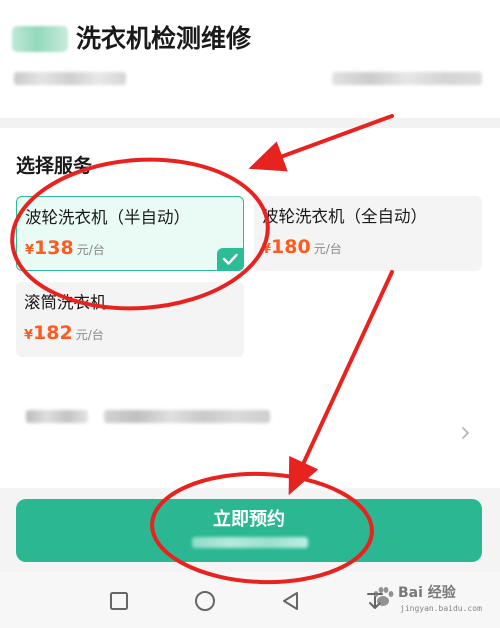 The image size is (500, 628). What do you see at coordinates (407, 78) in the screenshot?
I see `blurred-info-right` at bounding box center [407, 78].